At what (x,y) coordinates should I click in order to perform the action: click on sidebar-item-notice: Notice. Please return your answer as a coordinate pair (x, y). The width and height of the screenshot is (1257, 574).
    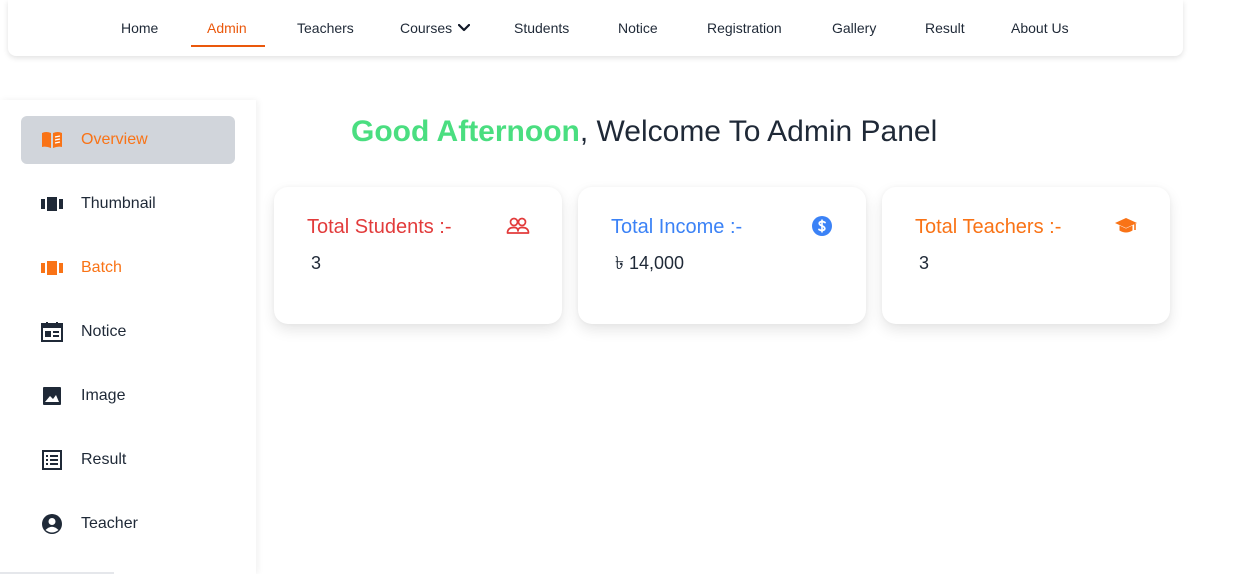
    Looking at the image, I should click on (128, 332).